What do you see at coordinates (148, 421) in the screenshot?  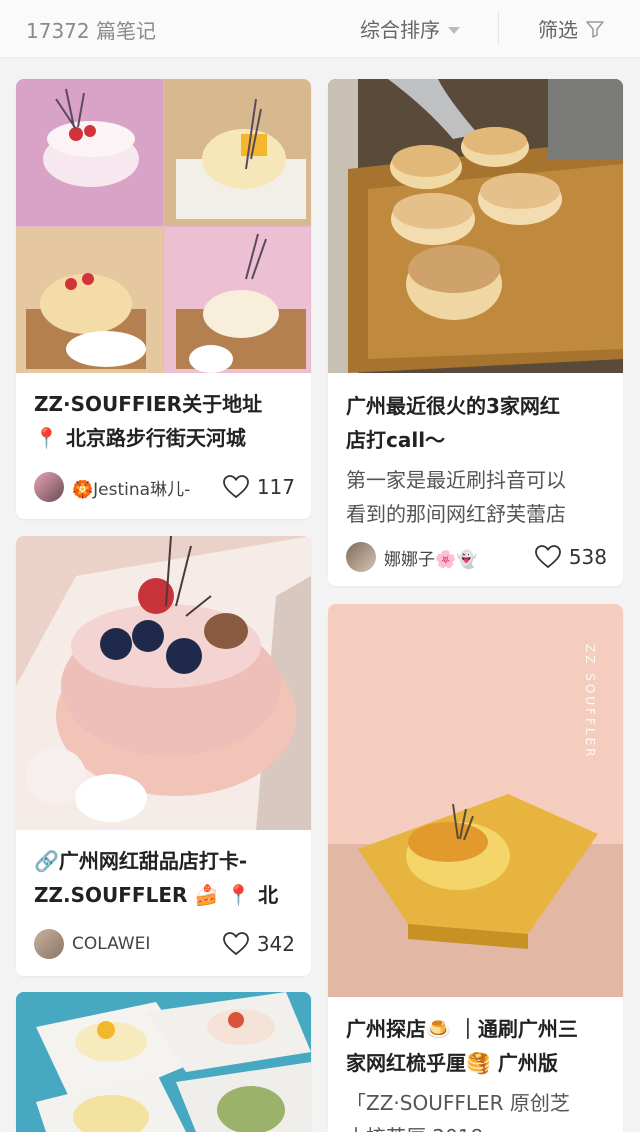 I see `note-title: ZZ·SOUFFIER关于地址 📍 北京路步行街天河城` at bounding box center [148, 421].